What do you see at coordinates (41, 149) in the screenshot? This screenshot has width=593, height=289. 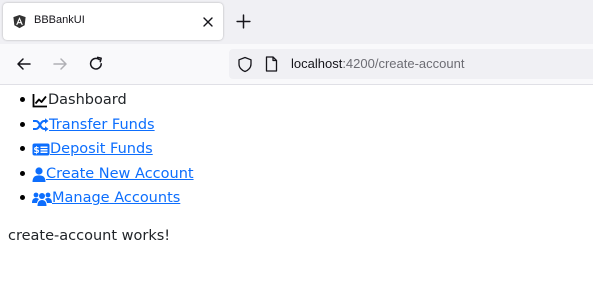 I see `money-bill-icon: $` at bounding box center [41, 149].